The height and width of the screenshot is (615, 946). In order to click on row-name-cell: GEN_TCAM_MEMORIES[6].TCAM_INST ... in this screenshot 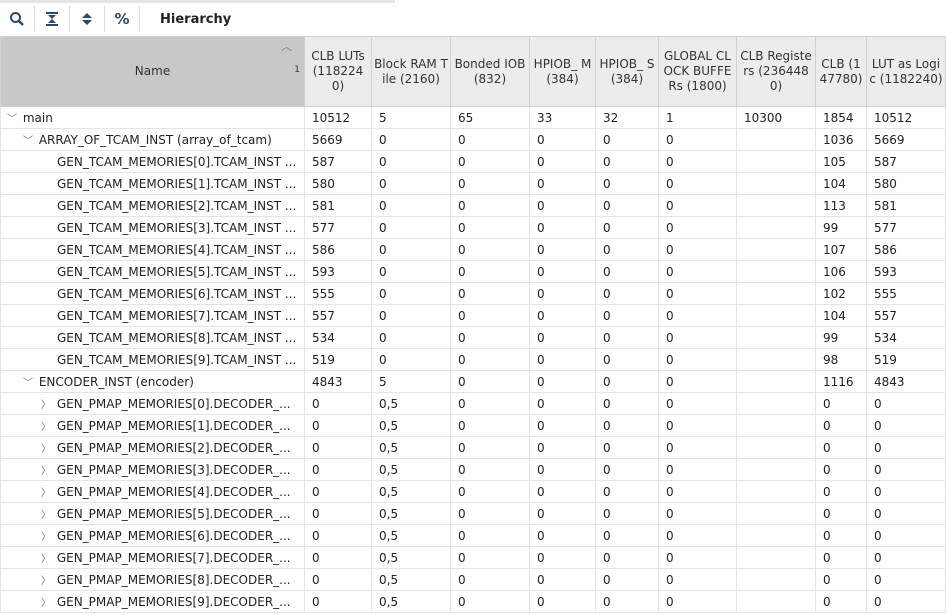, I will do `click(152, 293)`.